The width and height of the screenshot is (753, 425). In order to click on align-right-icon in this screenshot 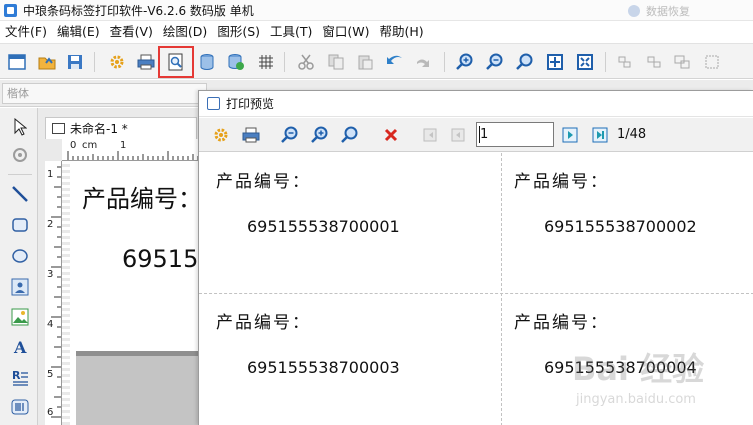, I will do `click(682, 62)`.